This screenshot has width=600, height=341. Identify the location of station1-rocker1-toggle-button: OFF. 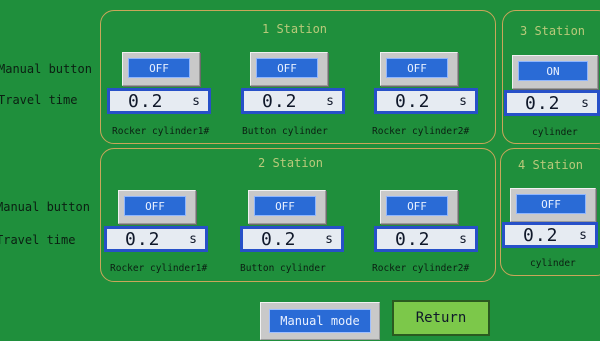
(161, 69).